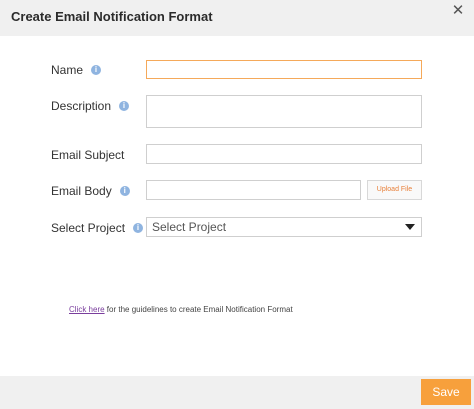  Describe the element at coordinates (446, 392) in the screenshot. I see `save-button: Save` at that location.